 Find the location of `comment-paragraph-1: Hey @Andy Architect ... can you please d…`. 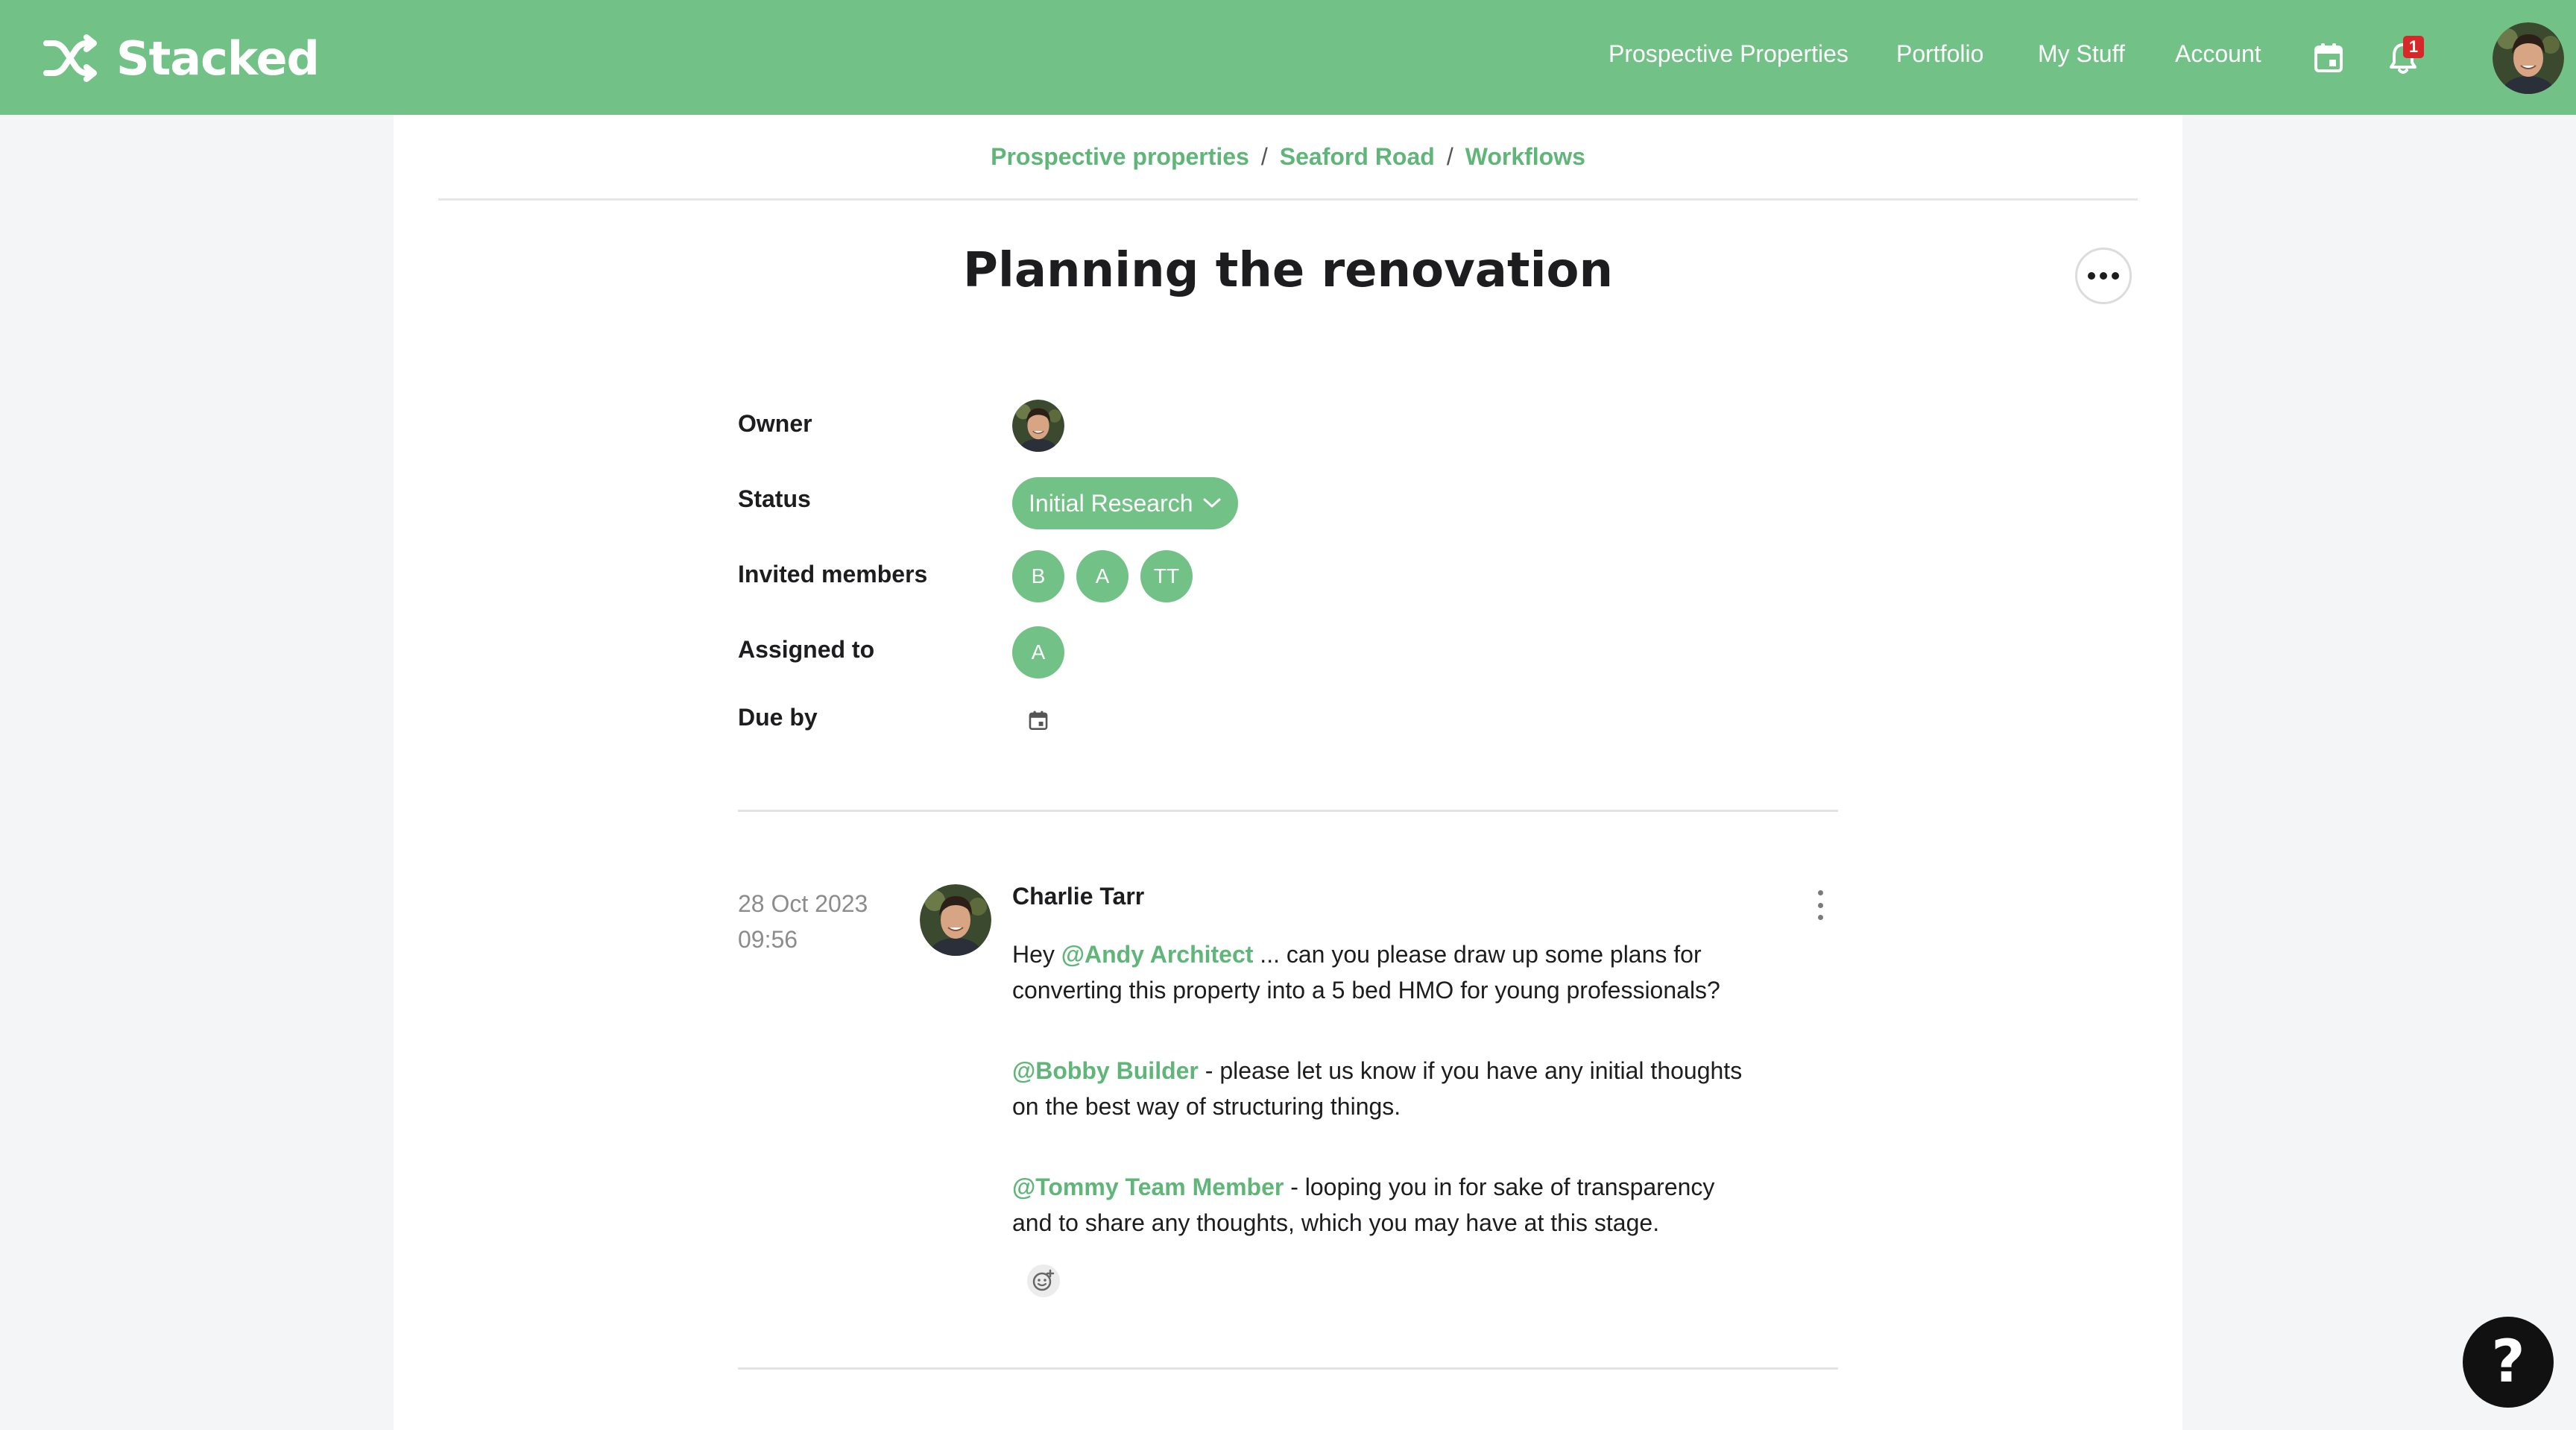

comment-paragraph-1: Hey @Andy Architect ... can you please d… is located at coordinates (1385, 972).